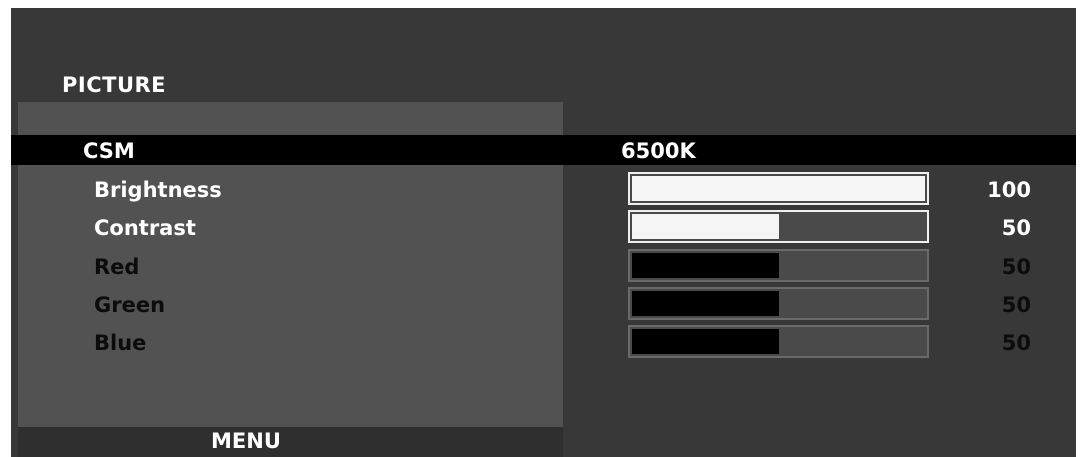 The image size is (1083, 457). I want to click on red-value: 50, so click(1016, 267).